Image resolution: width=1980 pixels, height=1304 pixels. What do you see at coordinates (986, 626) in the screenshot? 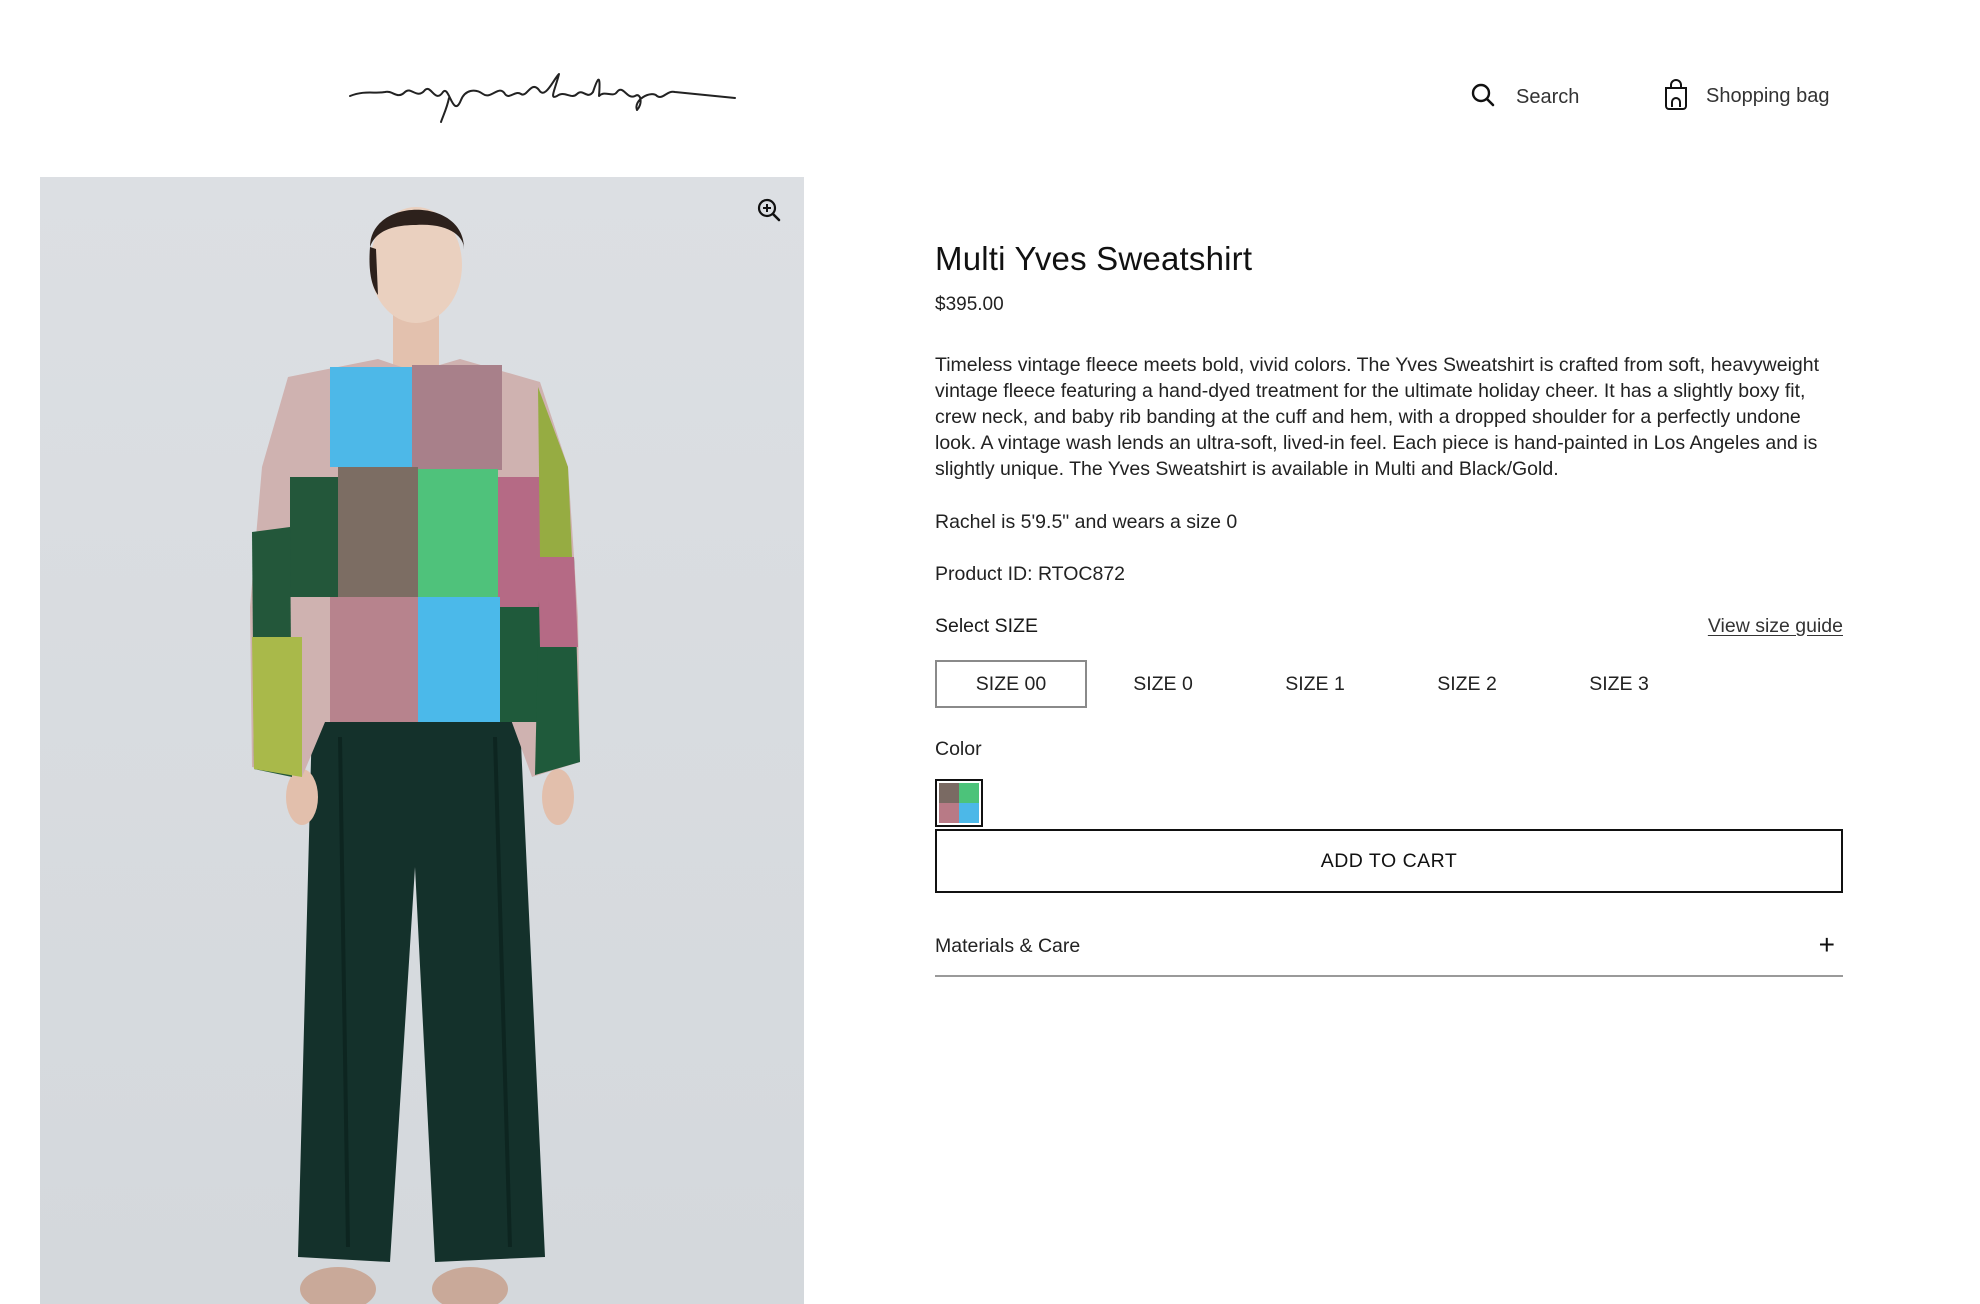
I see `size-label: Select SIZE` at bounding box center [986, 626].